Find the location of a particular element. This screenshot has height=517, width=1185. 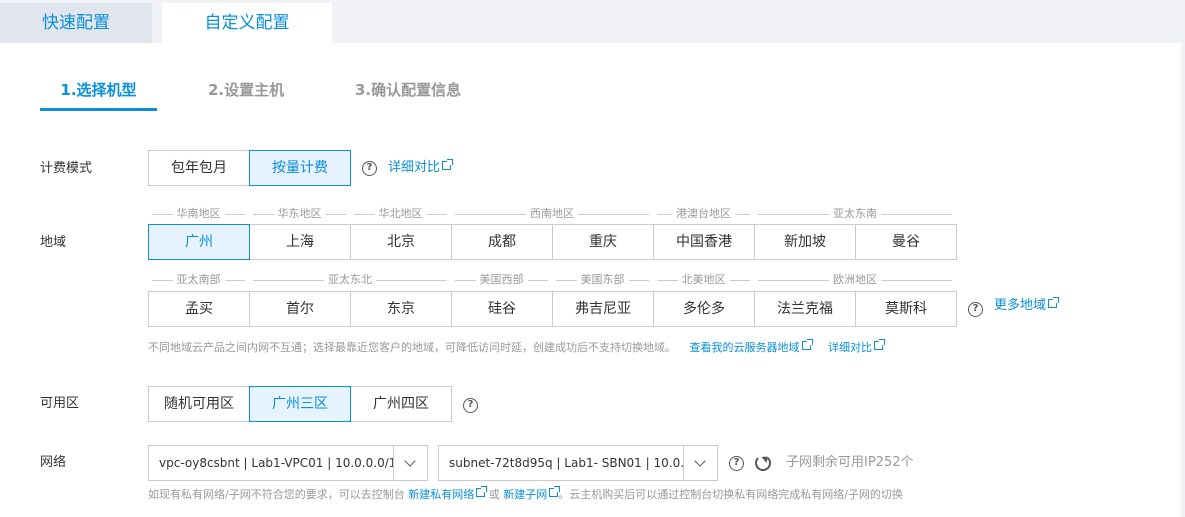

region-group-label: 西南地区 is located at coordinates (552, 214).